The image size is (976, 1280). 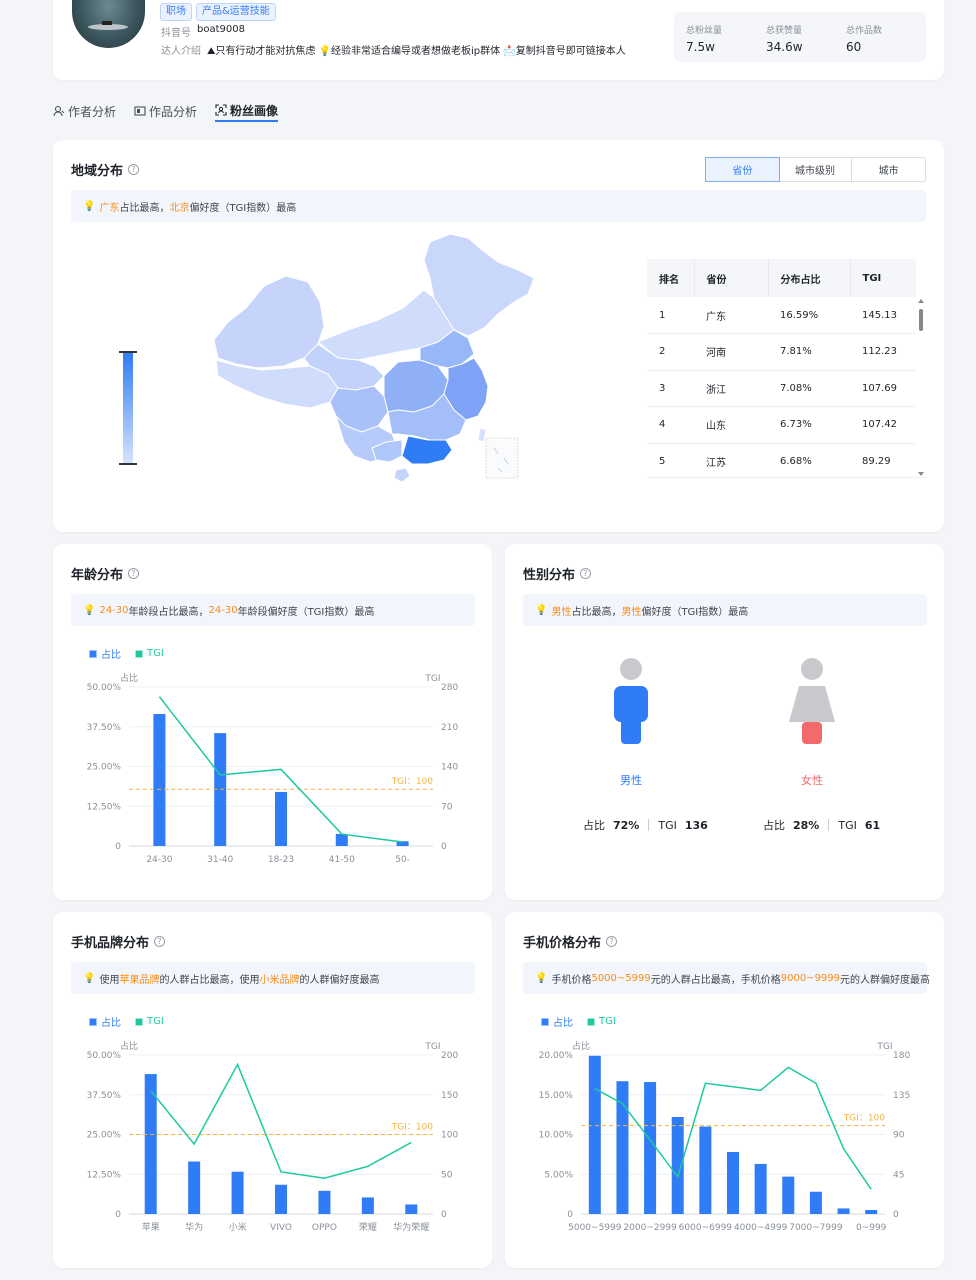 I want to click on brand-title-row: 手机品牌分布 ?, so click(x=118, y=941).